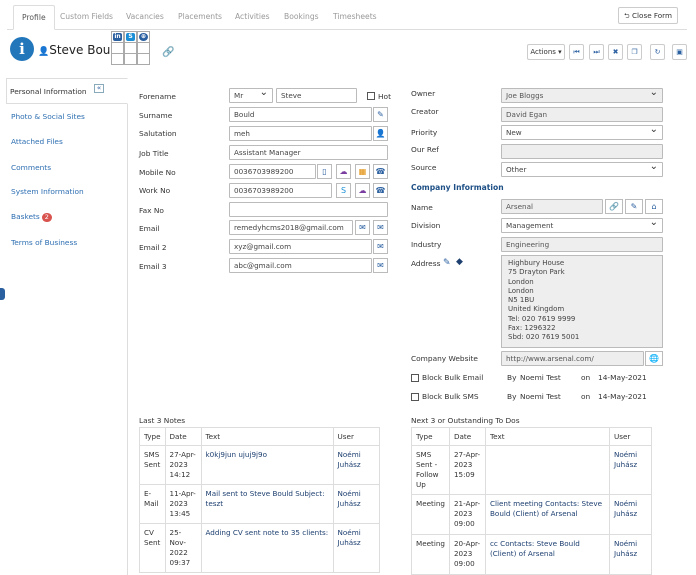 This screenshot has height=575, width=696. I want to click on priority-select: New, so click(582, 132).